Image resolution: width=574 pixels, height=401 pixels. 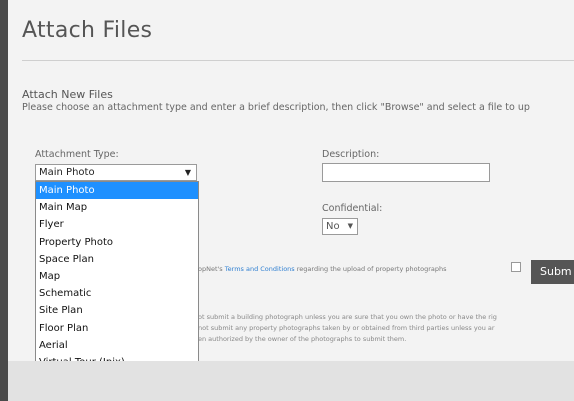 What do you see at coordinates (351, 154) in the screenshot?
I see `description-label: Description:` at bounding box center [351, 154].